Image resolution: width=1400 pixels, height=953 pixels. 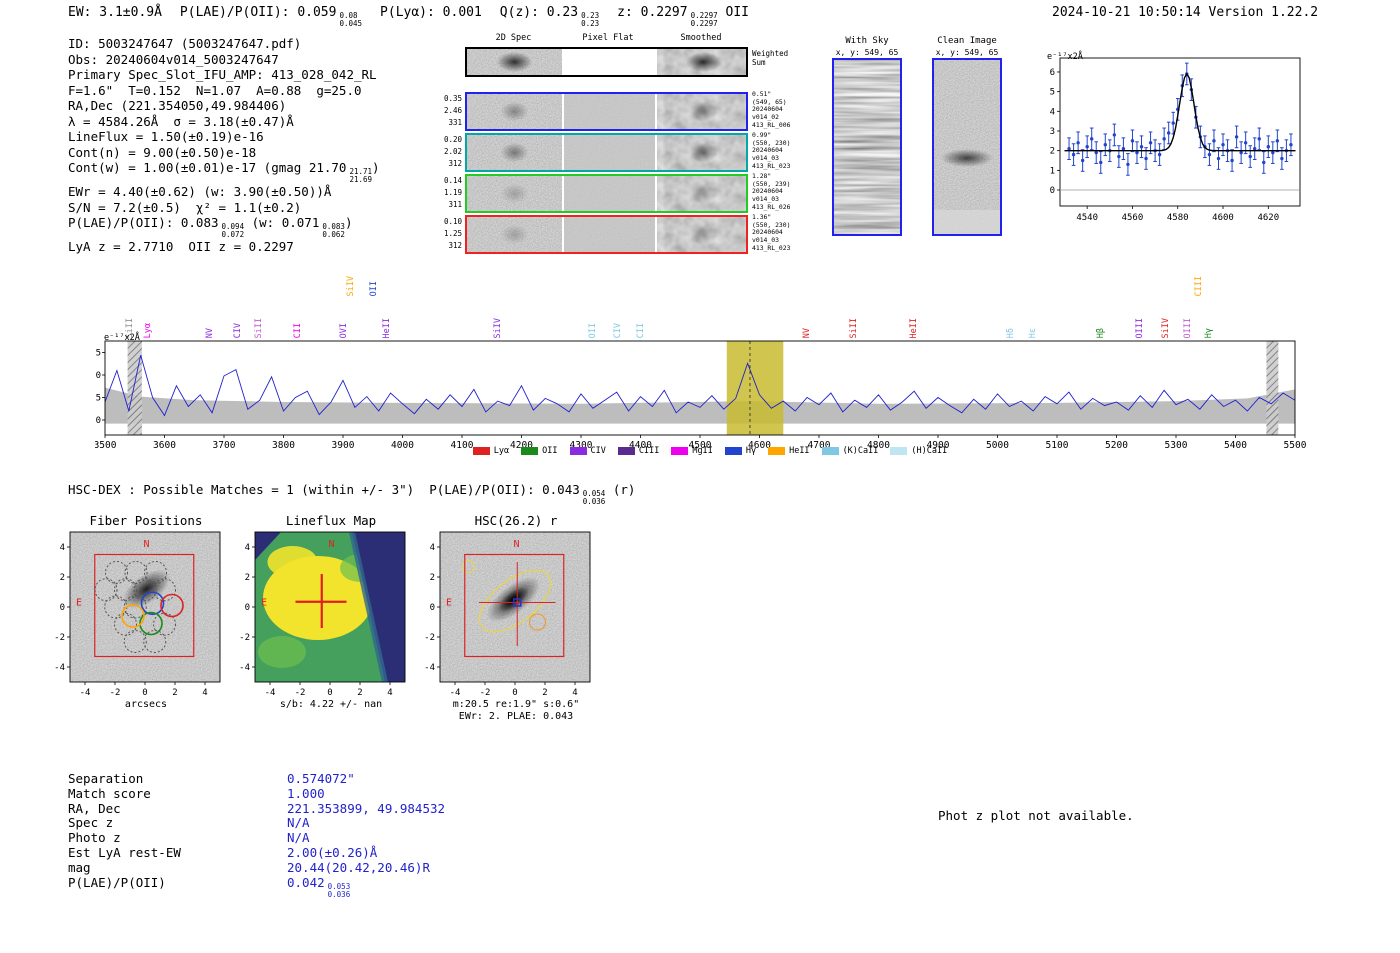 What do you see at coordinates (1052, 132) in the screenshot?
I see `y-tick-label: 3` at bounding box center [1052, 132].